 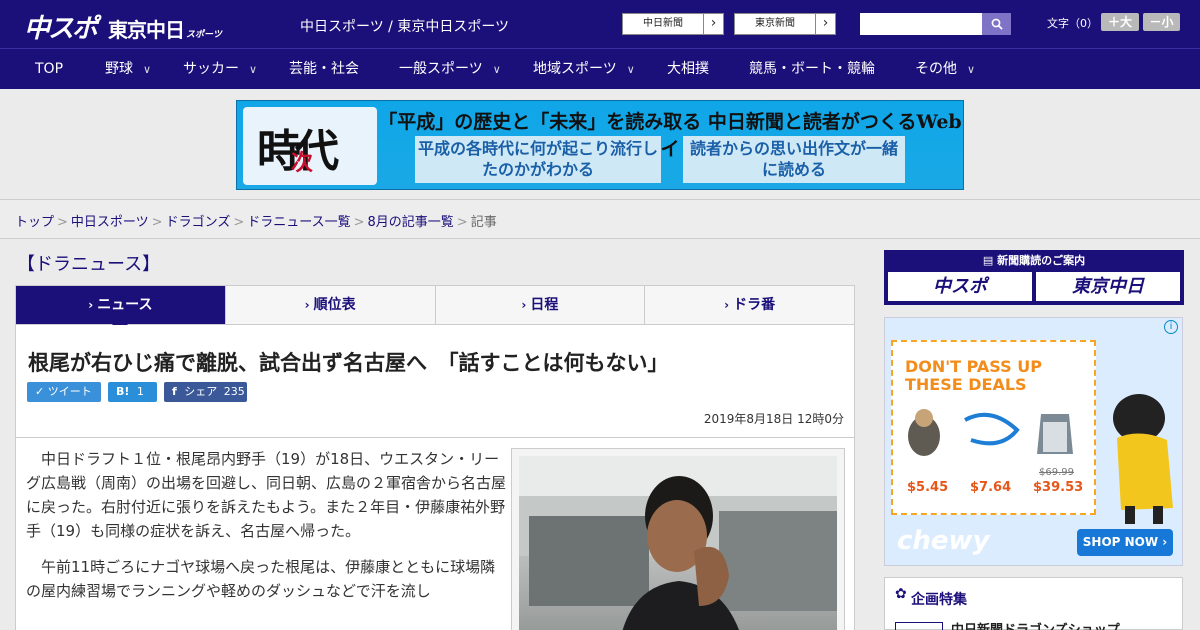 What do you see at coordinates (119, 69) in the screenshot?
I see `nav-item-label: 野球` at bounding box center [119, 69].